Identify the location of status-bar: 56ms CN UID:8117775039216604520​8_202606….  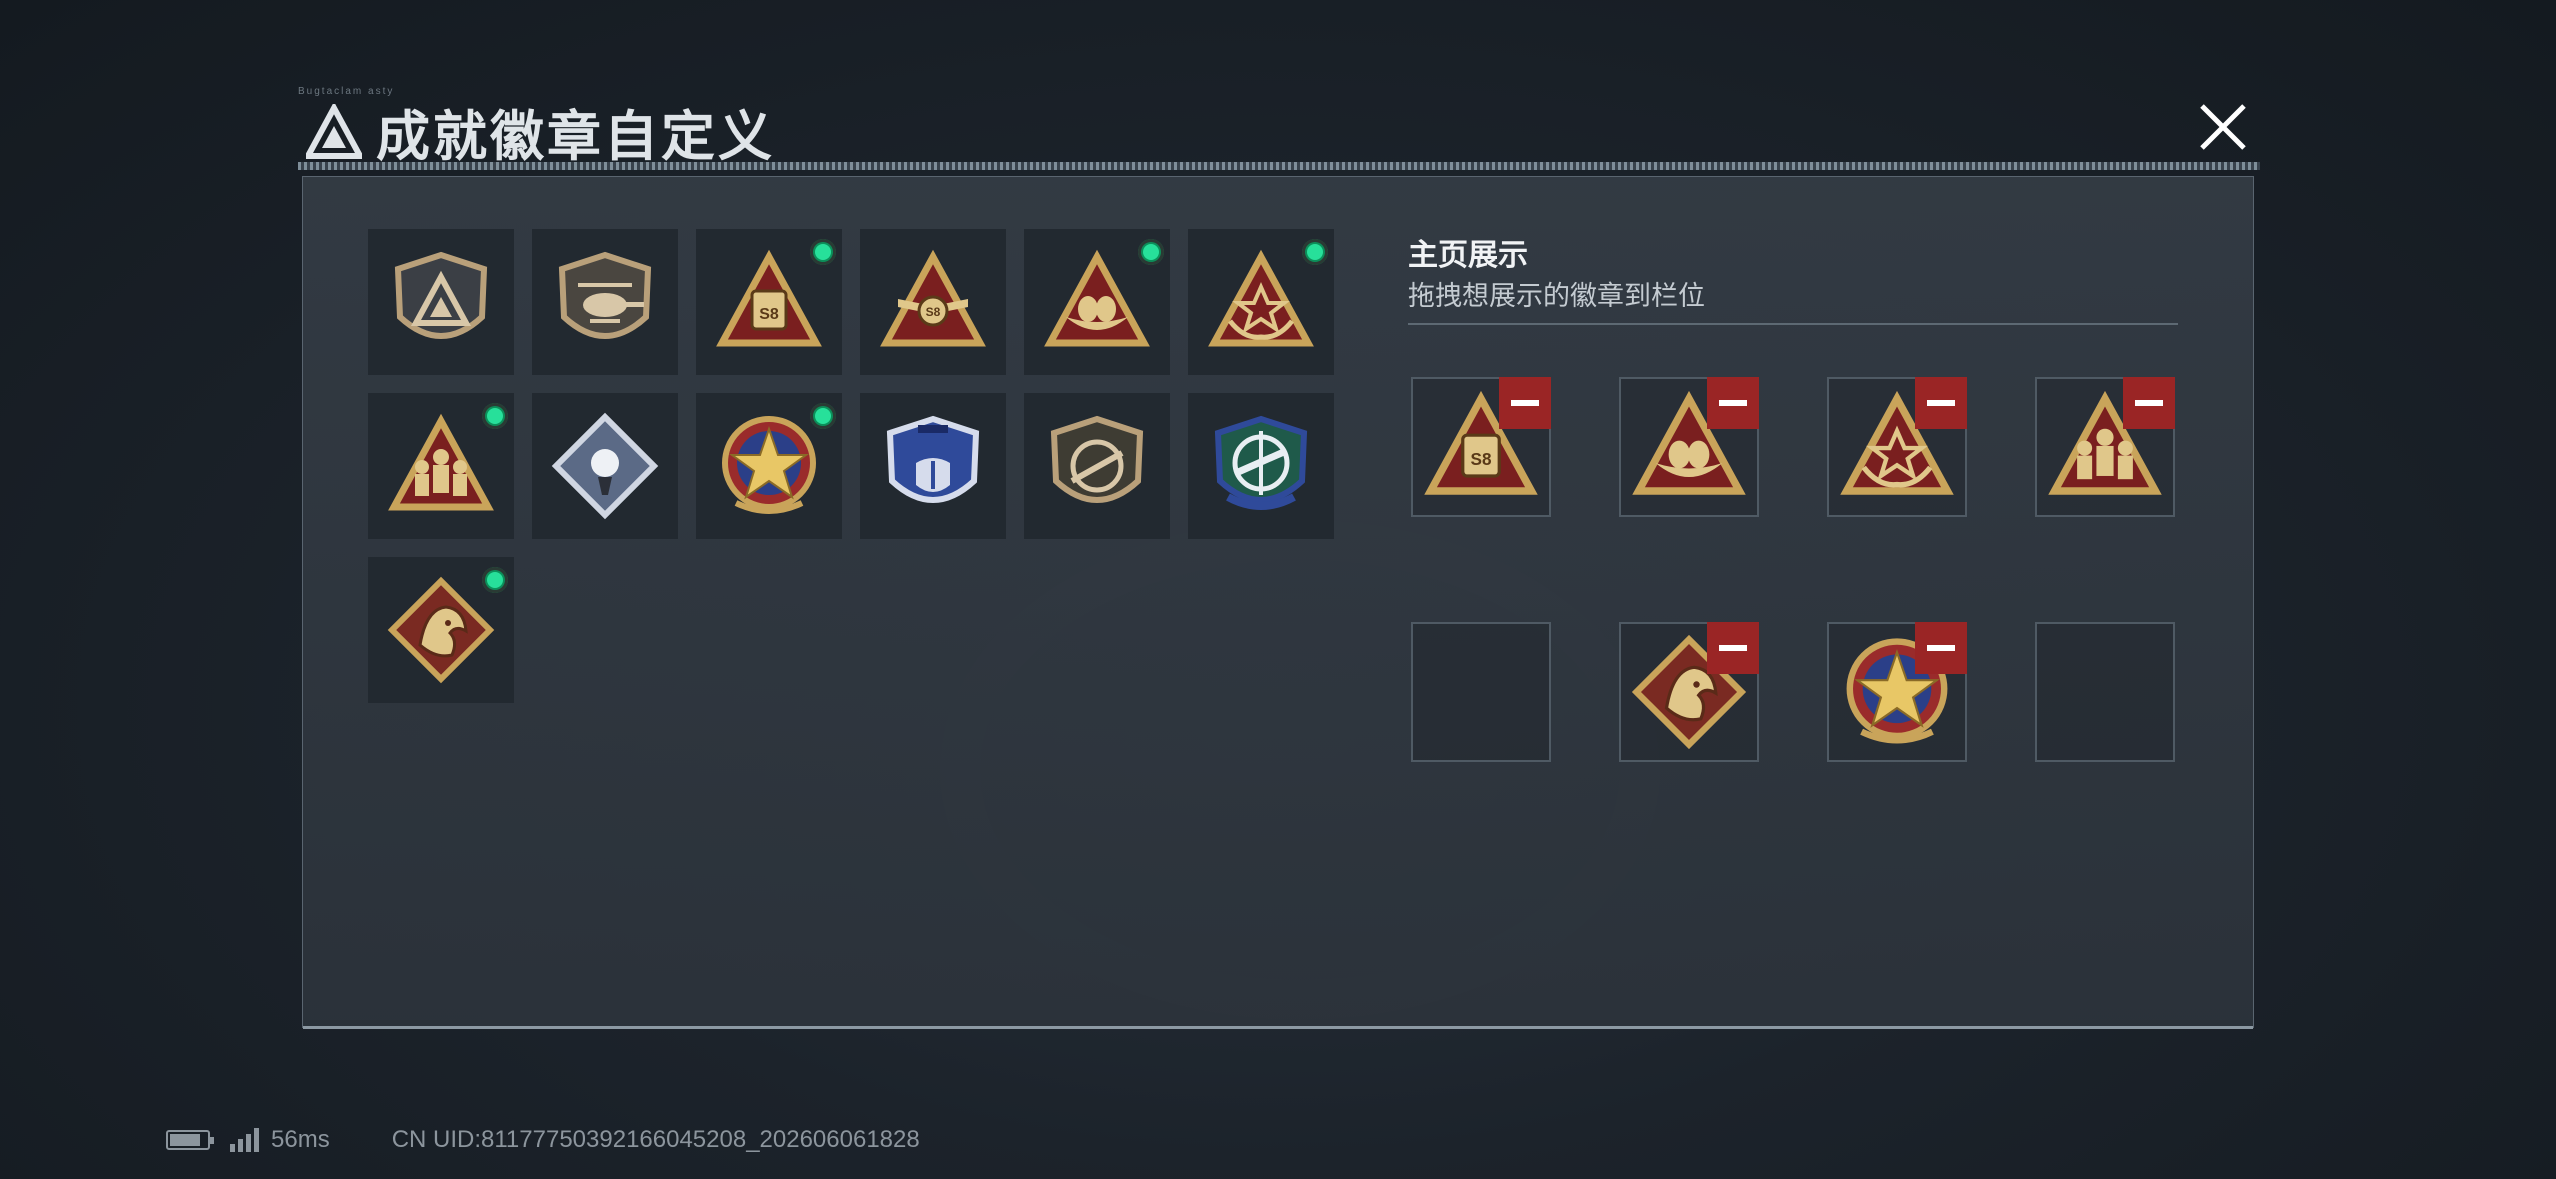
(543, 1140).